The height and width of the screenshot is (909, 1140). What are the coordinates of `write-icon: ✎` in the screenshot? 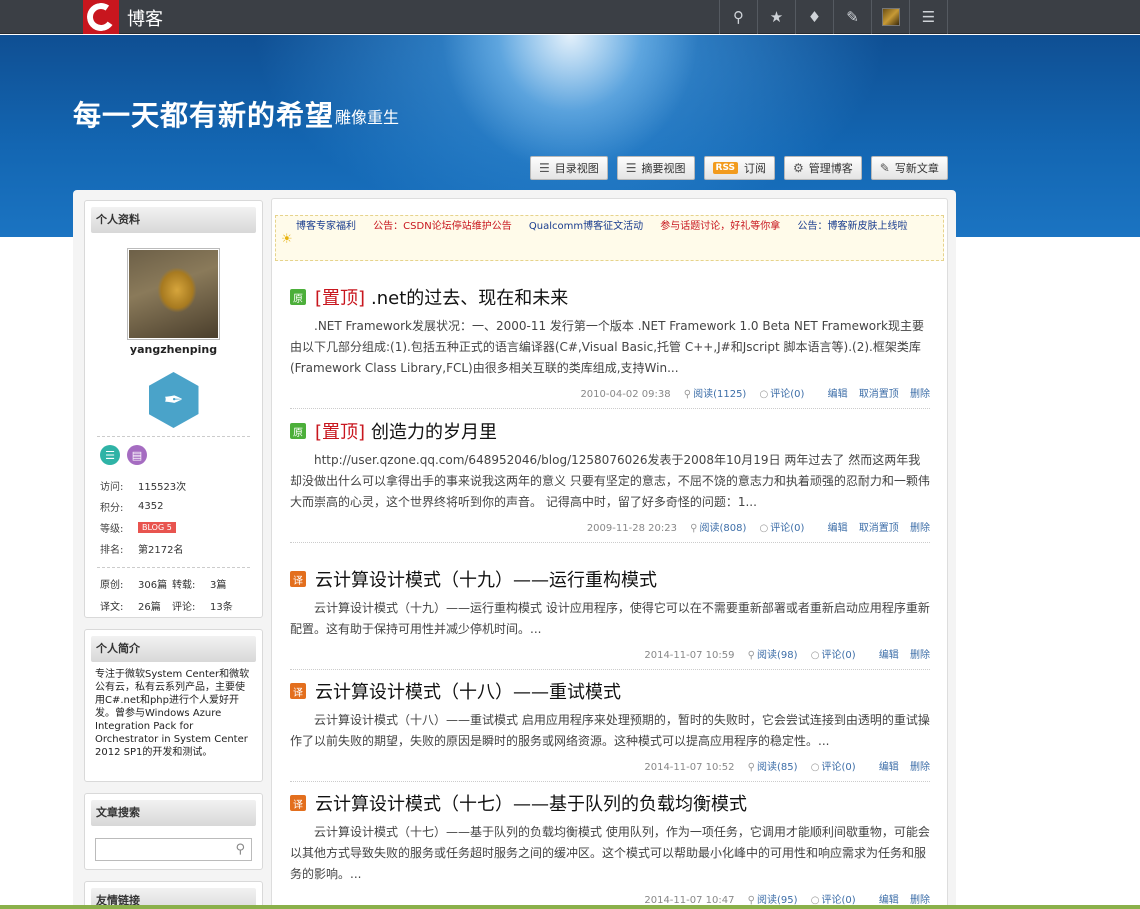 It's located at (884, 168).